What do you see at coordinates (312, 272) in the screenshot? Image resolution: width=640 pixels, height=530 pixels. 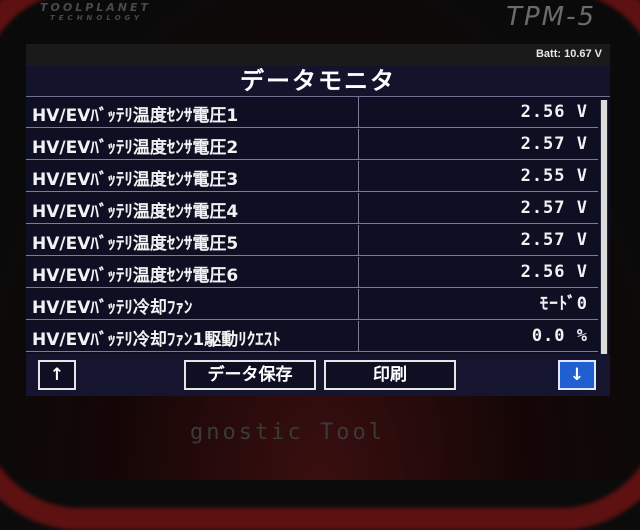 I see `list-item: HV/EVﾊﾞｯﾃﾘ温度ｾﾝｻ電圧6 2.56 V` at bounding box center [312, 272].